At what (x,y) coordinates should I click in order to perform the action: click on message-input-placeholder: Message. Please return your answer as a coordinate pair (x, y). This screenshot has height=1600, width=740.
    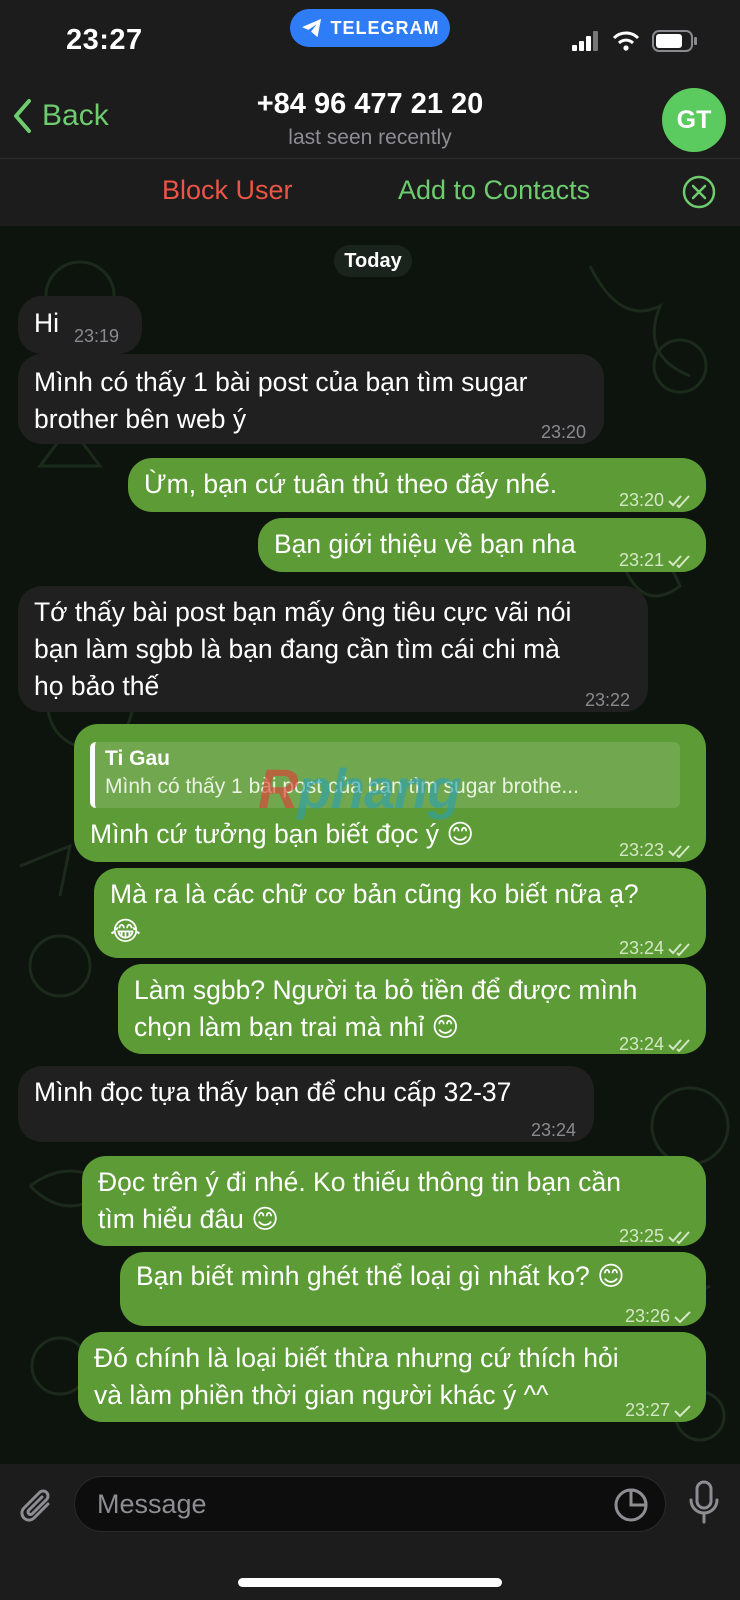
    Looking at the image, I should click on (152, 1504).